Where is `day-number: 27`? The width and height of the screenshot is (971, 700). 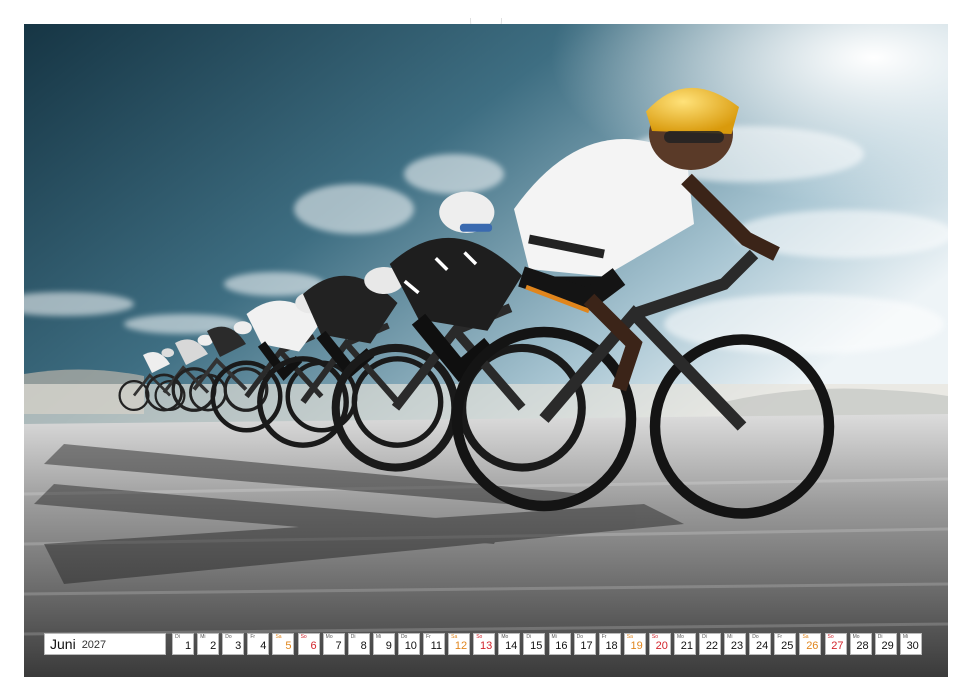 day-number: 27 is located at coordinates (837, 646).